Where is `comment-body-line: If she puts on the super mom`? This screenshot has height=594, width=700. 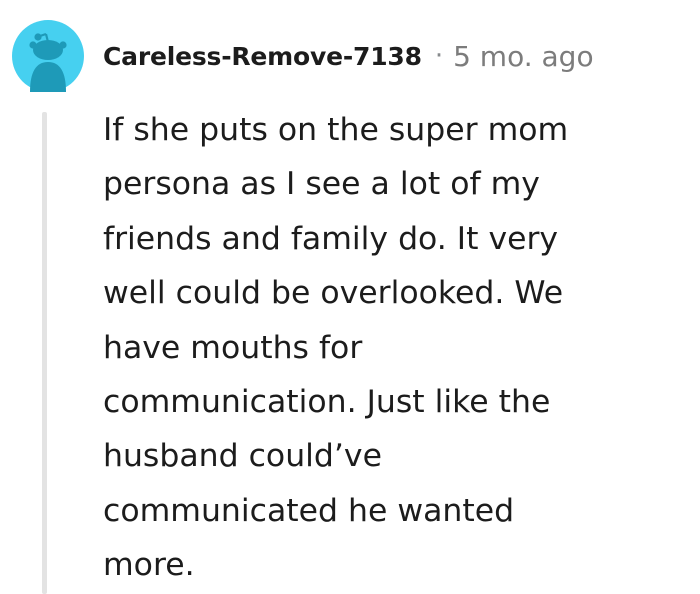
comment-body-line: If she puts on the super mom is located at coordinates (336, 130).